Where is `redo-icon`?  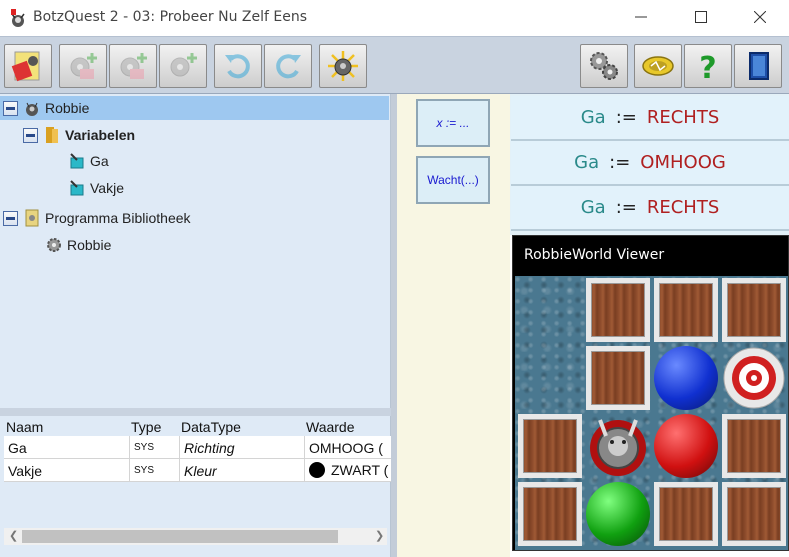
redo-icon is located at coordinates (288, 66).